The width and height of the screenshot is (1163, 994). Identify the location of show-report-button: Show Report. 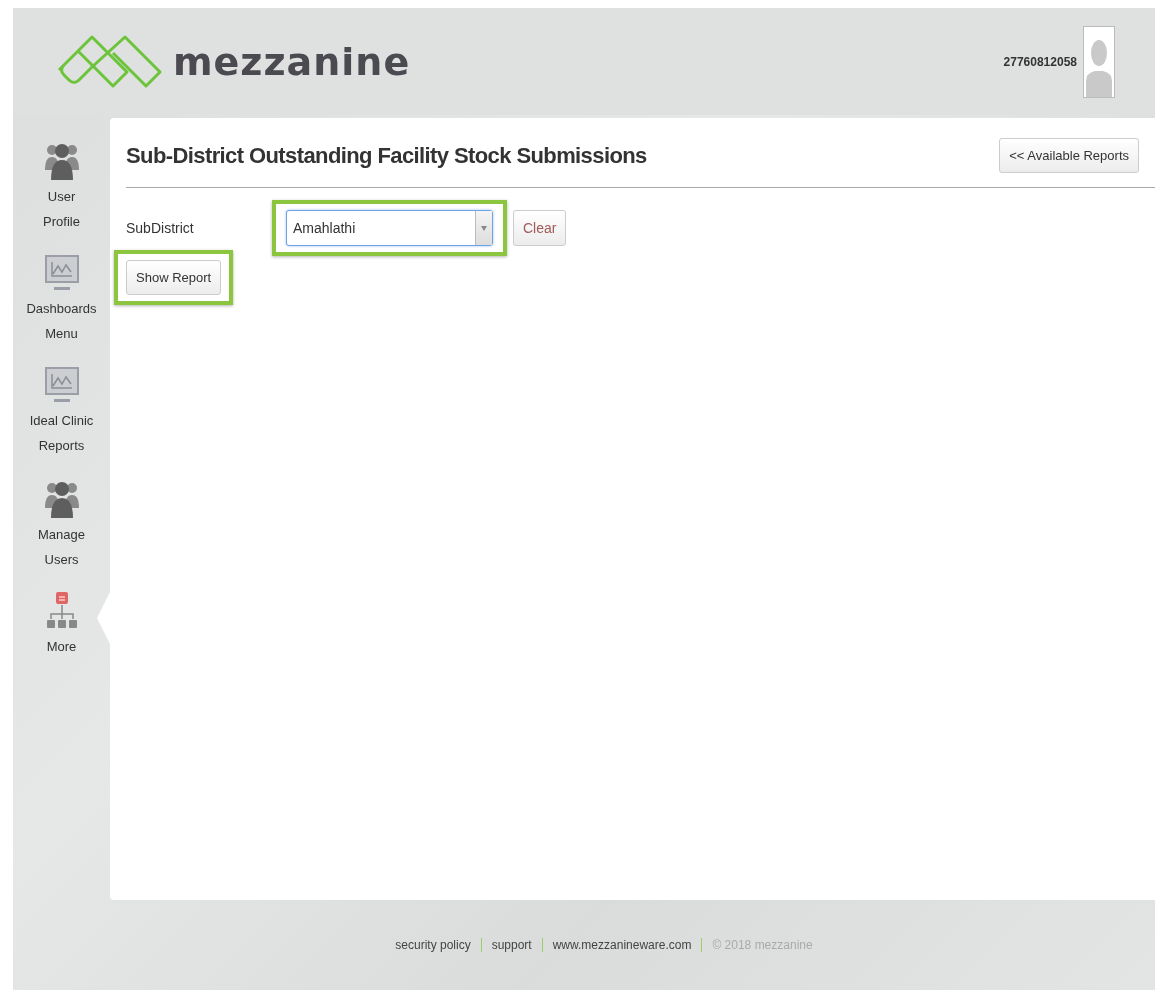
(174, 277).